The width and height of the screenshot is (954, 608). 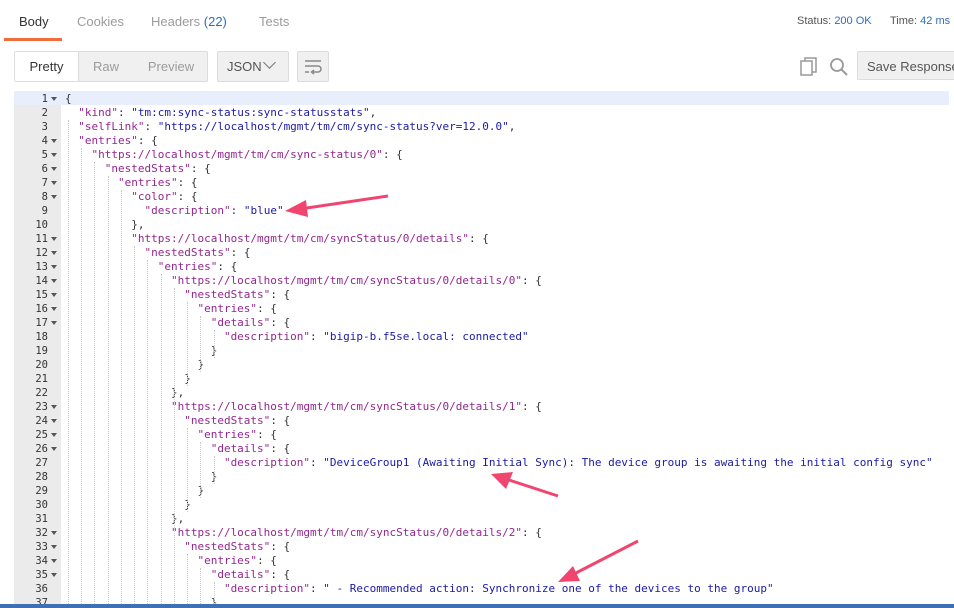 I want to click on save-response-button: Save Response, so click(x=905, y=65).